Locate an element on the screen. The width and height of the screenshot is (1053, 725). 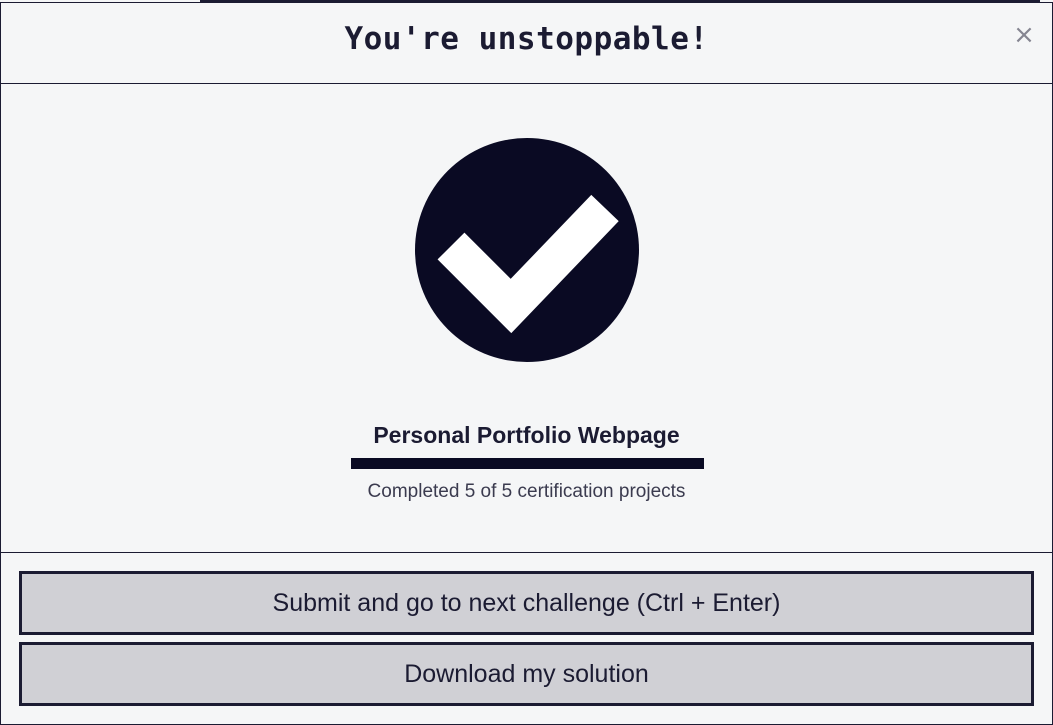
modal-title: You're unstoppable! is located at coordinates (526, 39).